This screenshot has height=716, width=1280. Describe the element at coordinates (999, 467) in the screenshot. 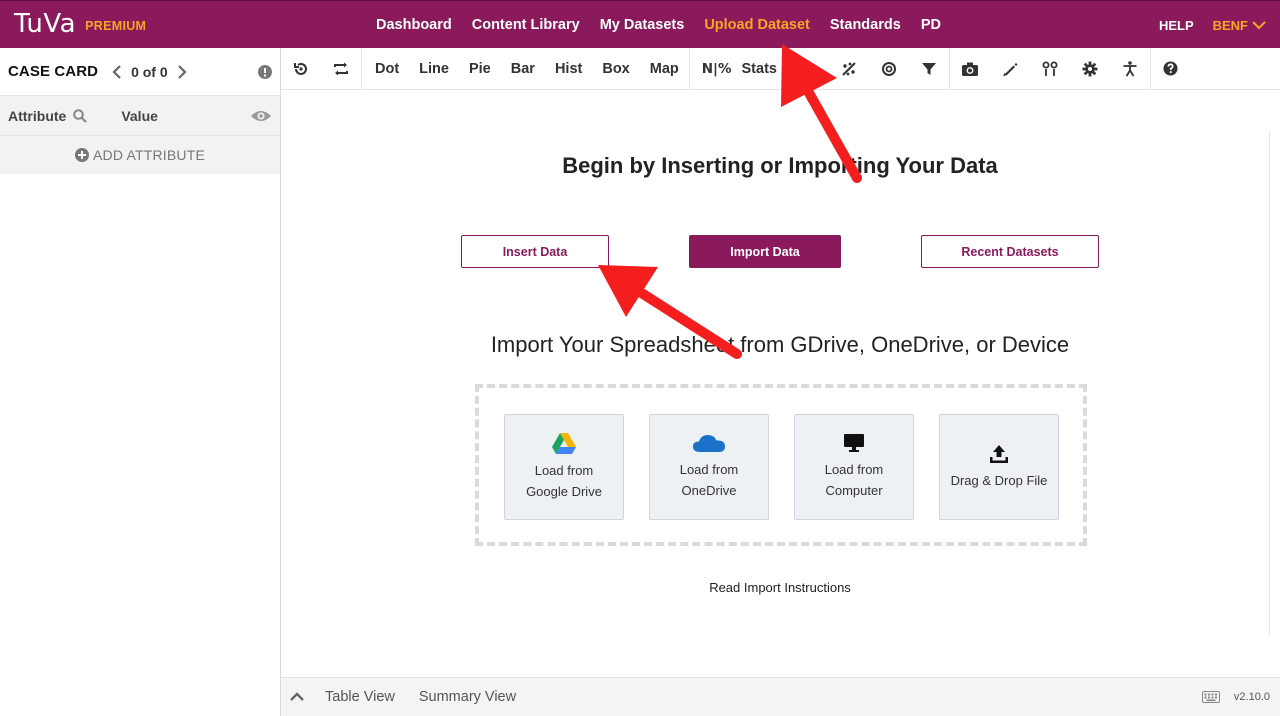

I see `drag-drop-tile: Drag & Drop File` at that location.